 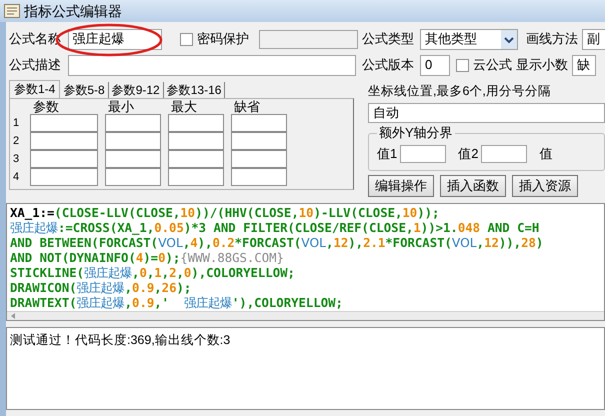 I want to click on code-line: XA_1:=(CLOSE-LLV(CLOSE,10))/(HHV(CLOSE,10)-LLV(CLOSE,10));, so click(x=225, y=213).